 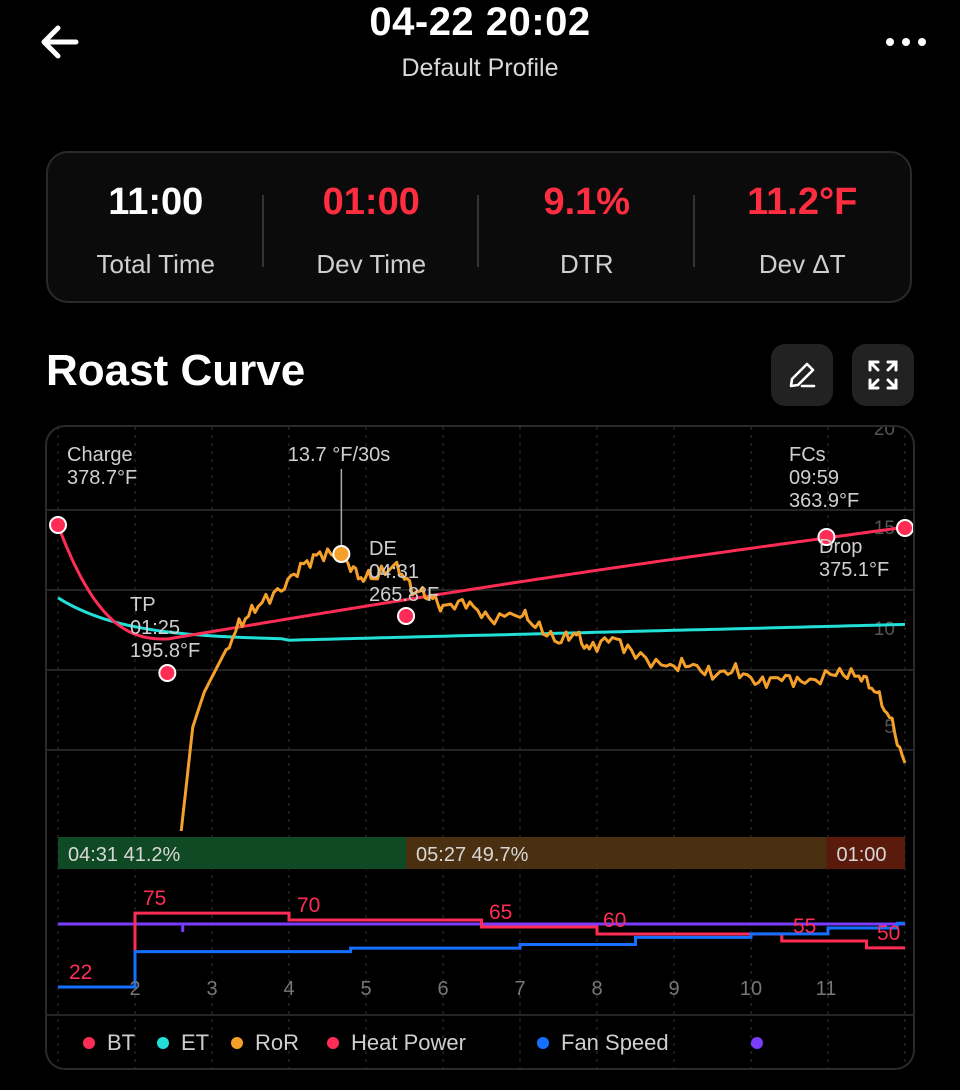 What do you see at coordinates (904, 528) in the screenshot?
I see `event-marker-drop` at bounding box center [904, 528].